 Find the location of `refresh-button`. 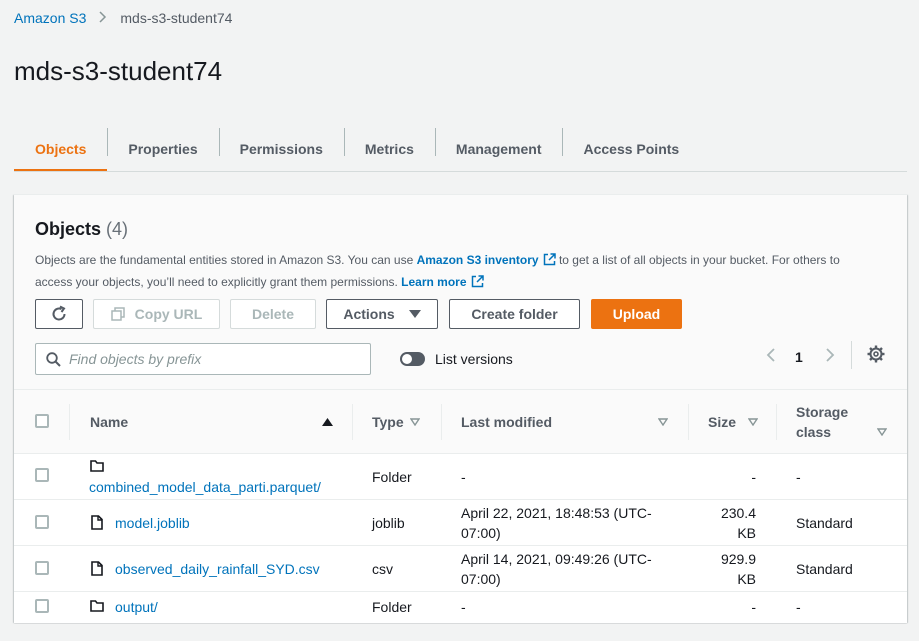

refresh-button is located at coordinates (59, 314).